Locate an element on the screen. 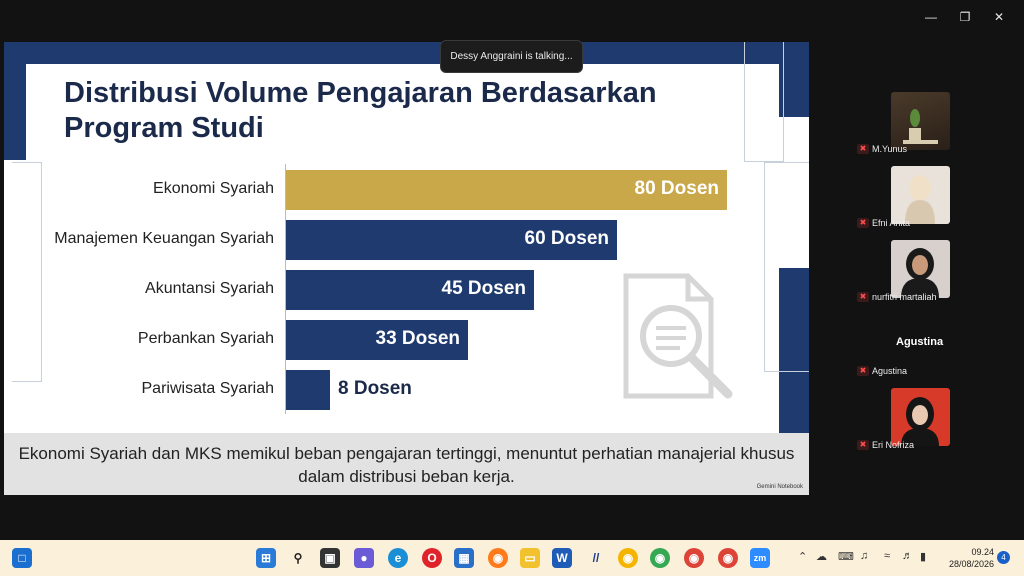 The width and height of the screenshot is (1024, 576). bar-value-label: 60 Dosen is located at coordinates (566, 238).